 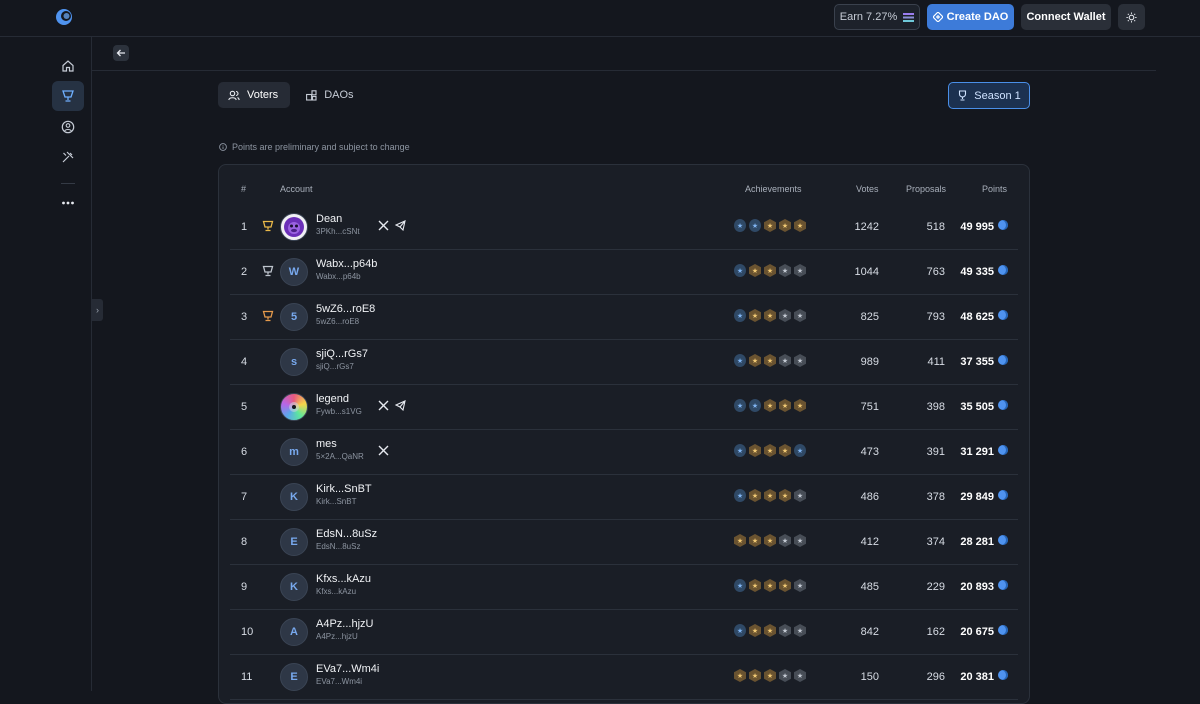 What do you see at coordinates (346, 264) in the screenshot?
I see `account-name: Wabx...p64b` at bounding box center [346, 264].